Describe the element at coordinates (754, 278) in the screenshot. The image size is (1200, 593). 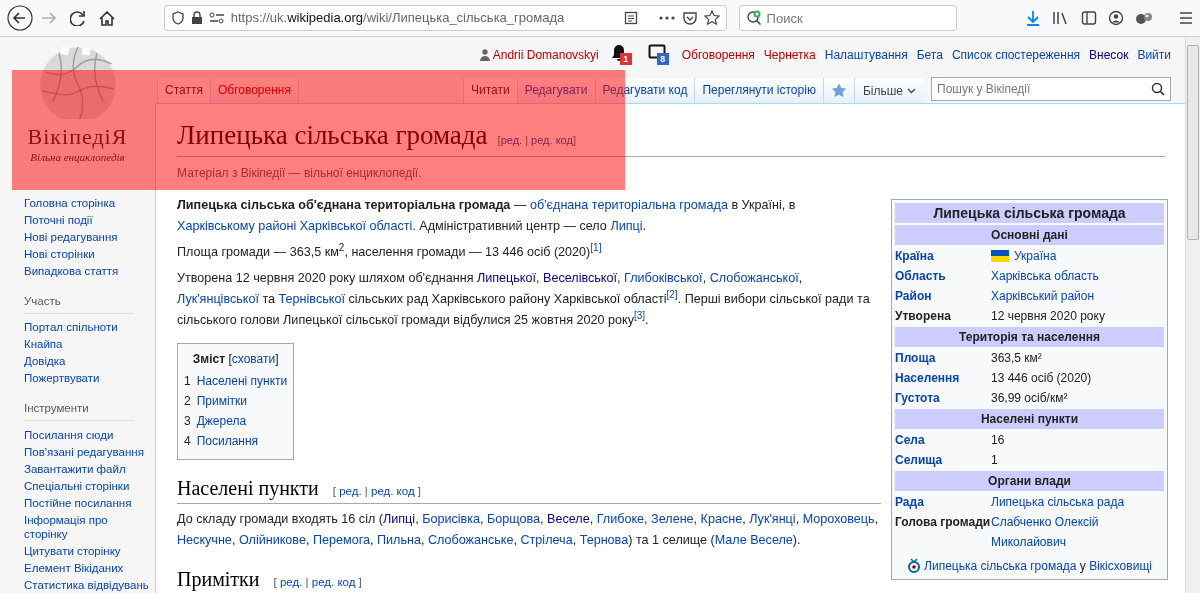
I see `link: Слобожанської` at that location.